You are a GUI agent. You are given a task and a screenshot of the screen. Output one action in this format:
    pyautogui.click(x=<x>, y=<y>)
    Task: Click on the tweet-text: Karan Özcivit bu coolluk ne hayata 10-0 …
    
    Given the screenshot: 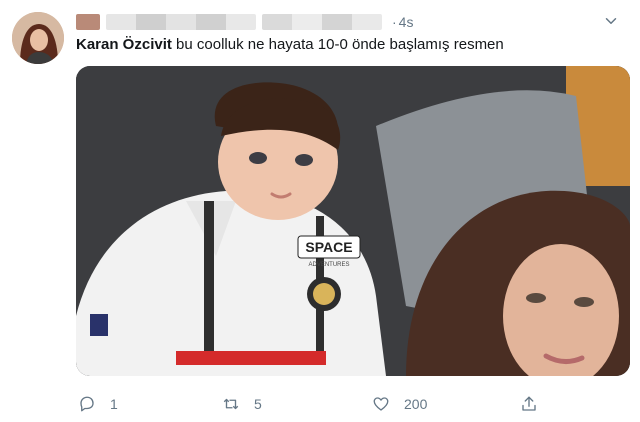 What is the action you would take?
    pyautogui.click(x=290, y=45)
    